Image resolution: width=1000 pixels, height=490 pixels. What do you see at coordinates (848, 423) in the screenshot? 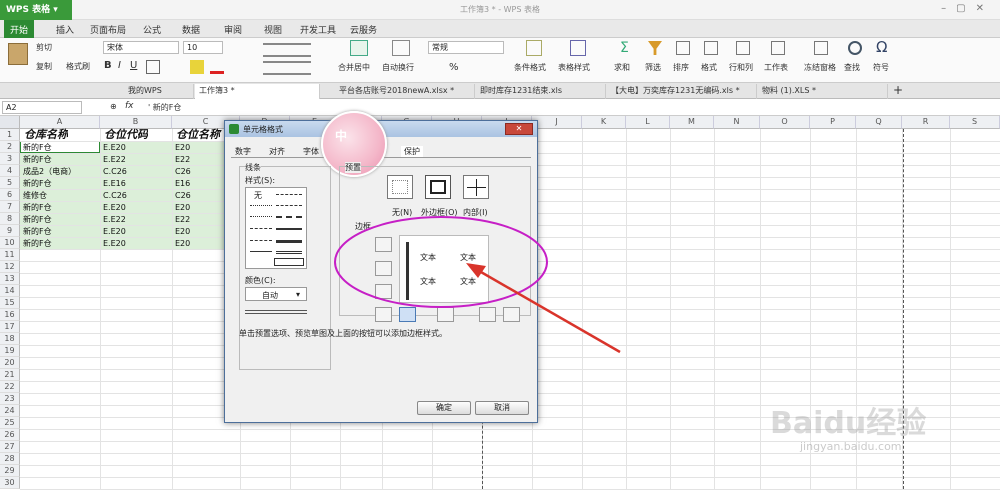
I see `baidu-watermark: Baidu经验` at bounding box center [848, 423].